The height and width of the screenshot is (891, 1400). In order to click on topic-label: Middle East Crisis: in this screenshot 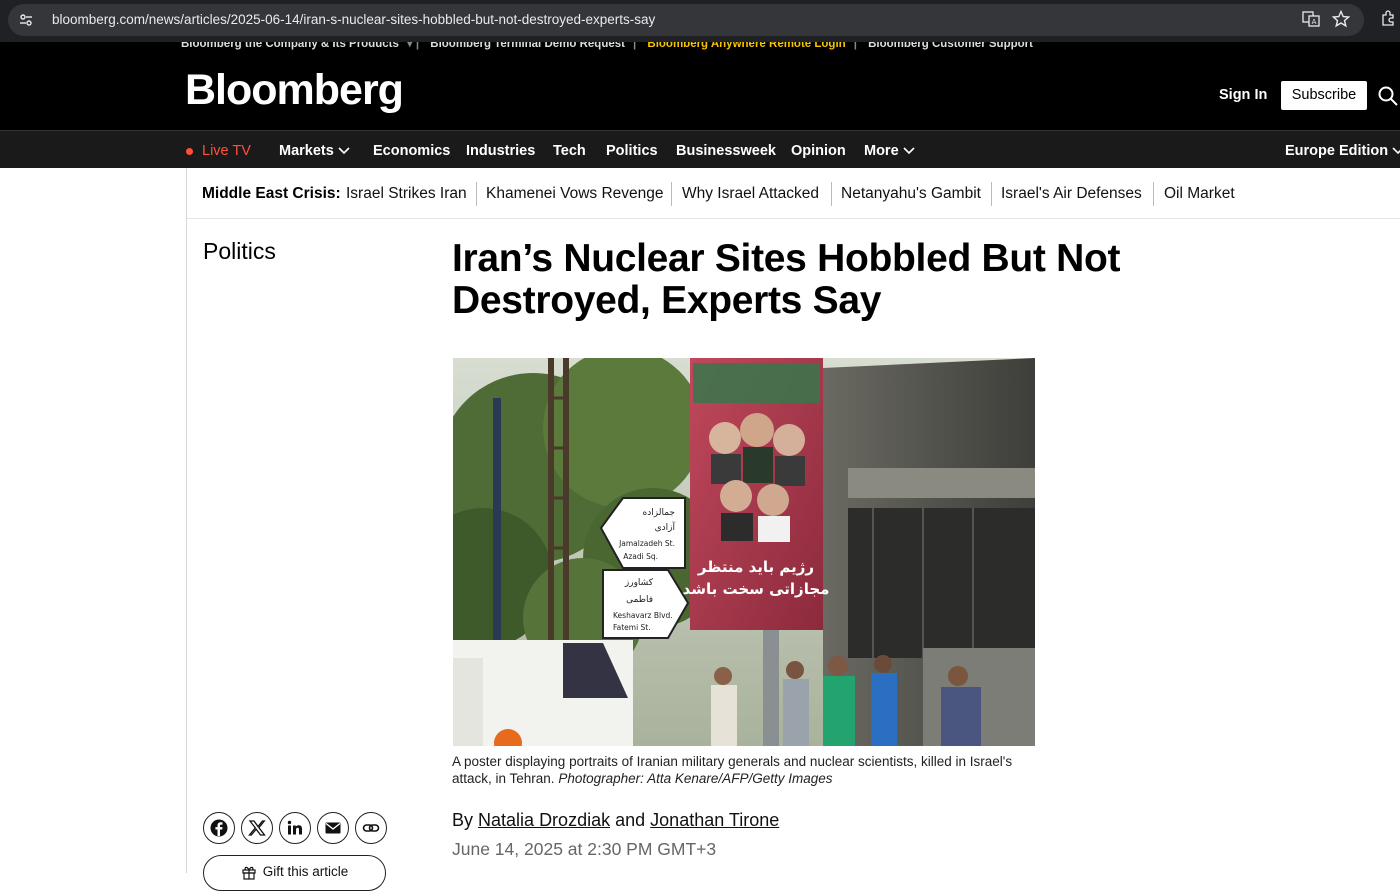, I will do `click(271, 193)`.